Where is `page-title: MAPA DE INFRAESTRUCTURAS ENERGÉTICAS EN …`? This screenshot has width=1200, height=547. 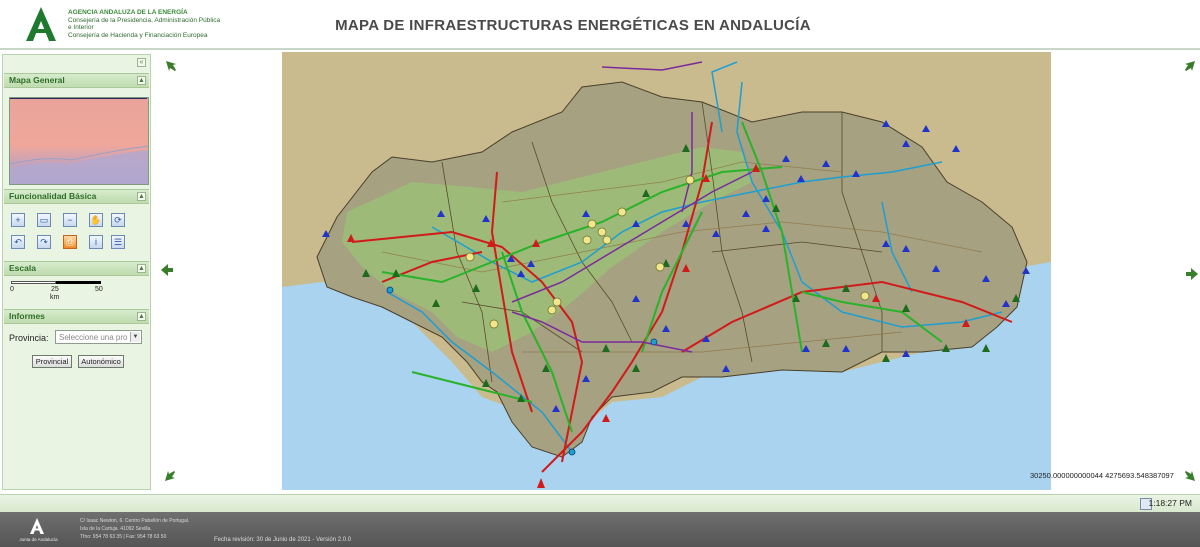 page-title: MAPA DE INFRAESTRUCTURAS ENERGÉTICAS EN … is located at coordinates (573, 25).